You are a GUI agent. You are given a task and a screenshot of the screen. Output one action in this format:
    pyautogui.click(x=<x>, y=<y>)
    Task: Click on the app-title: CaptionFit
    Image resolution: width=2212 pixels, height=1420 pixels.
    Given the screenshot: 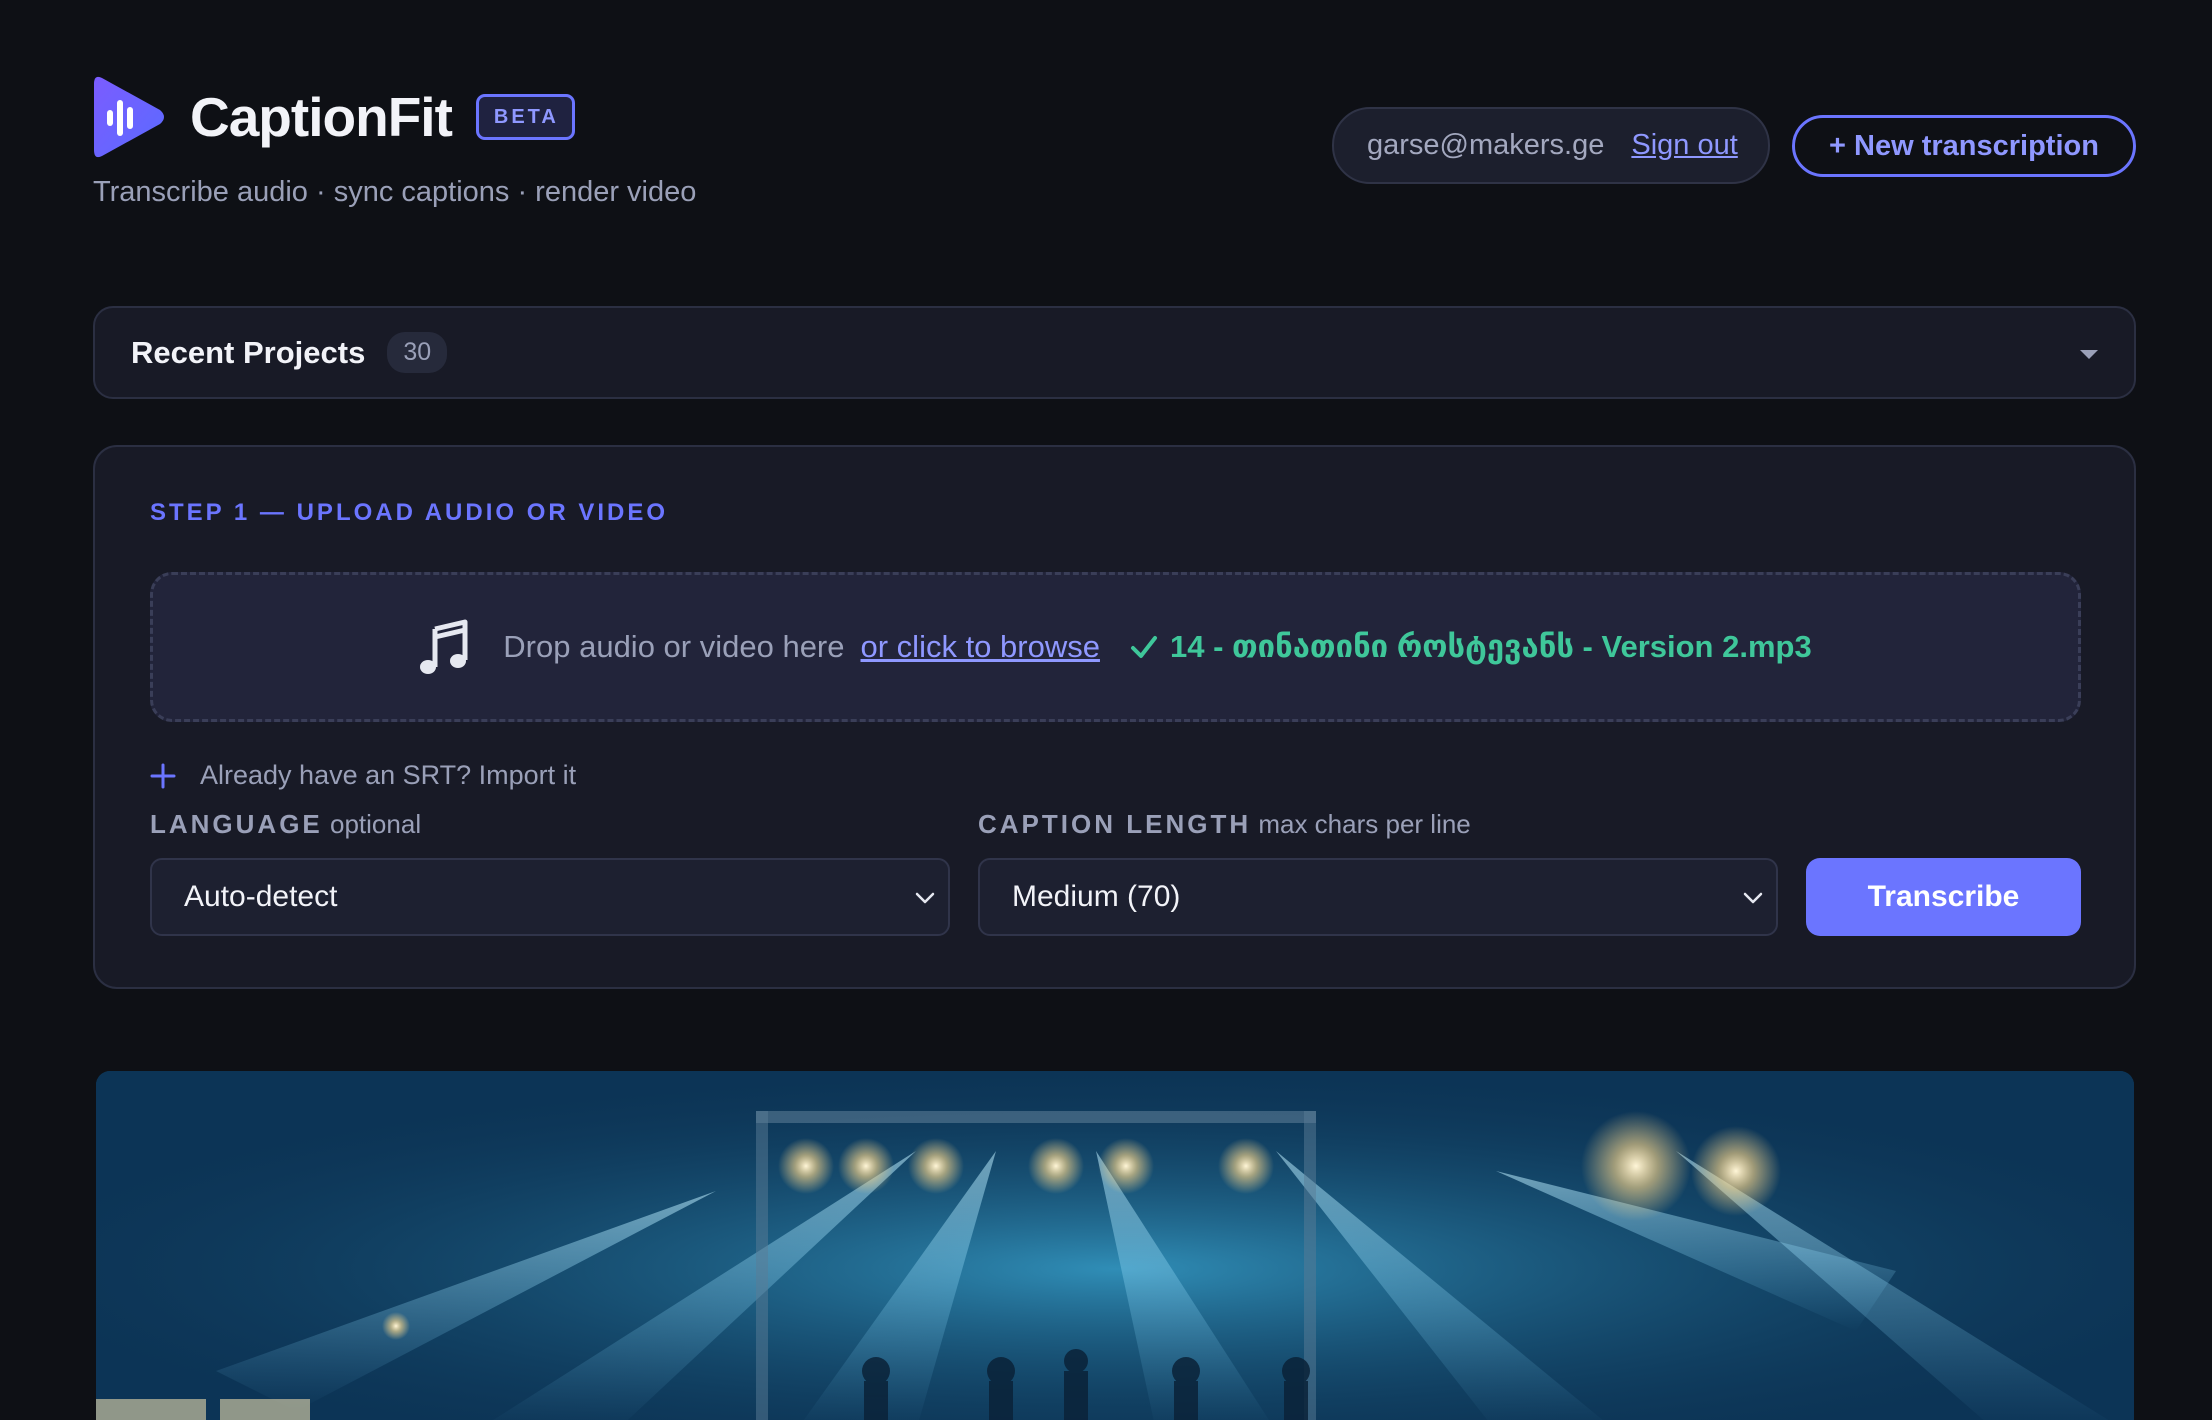 What is the action you would take?
    pyautogui.click(x=321, y=117)
    